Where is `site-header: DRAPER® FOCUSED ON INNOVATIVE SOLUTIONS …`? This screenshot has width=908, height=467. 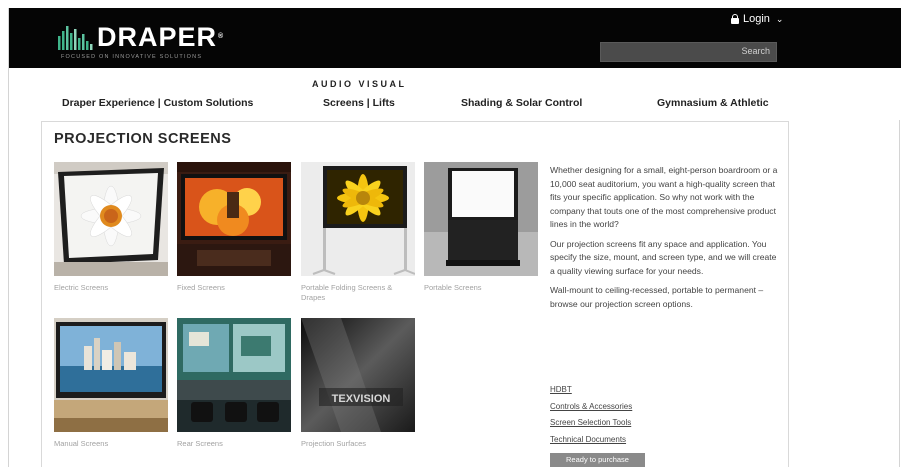
site-header: DRAPER® FOCUSED ON INNOVATIVE SOLUTIONS … is located at coordinates (455, 38).